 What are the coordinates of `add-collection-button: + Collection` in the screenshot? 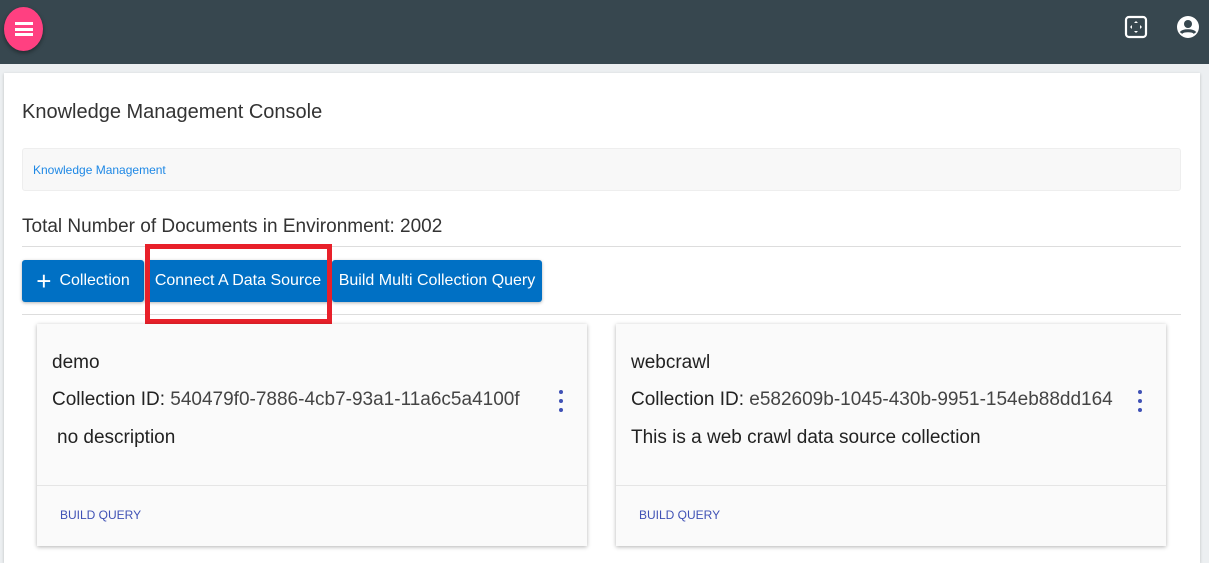 It's located at (83, 281).